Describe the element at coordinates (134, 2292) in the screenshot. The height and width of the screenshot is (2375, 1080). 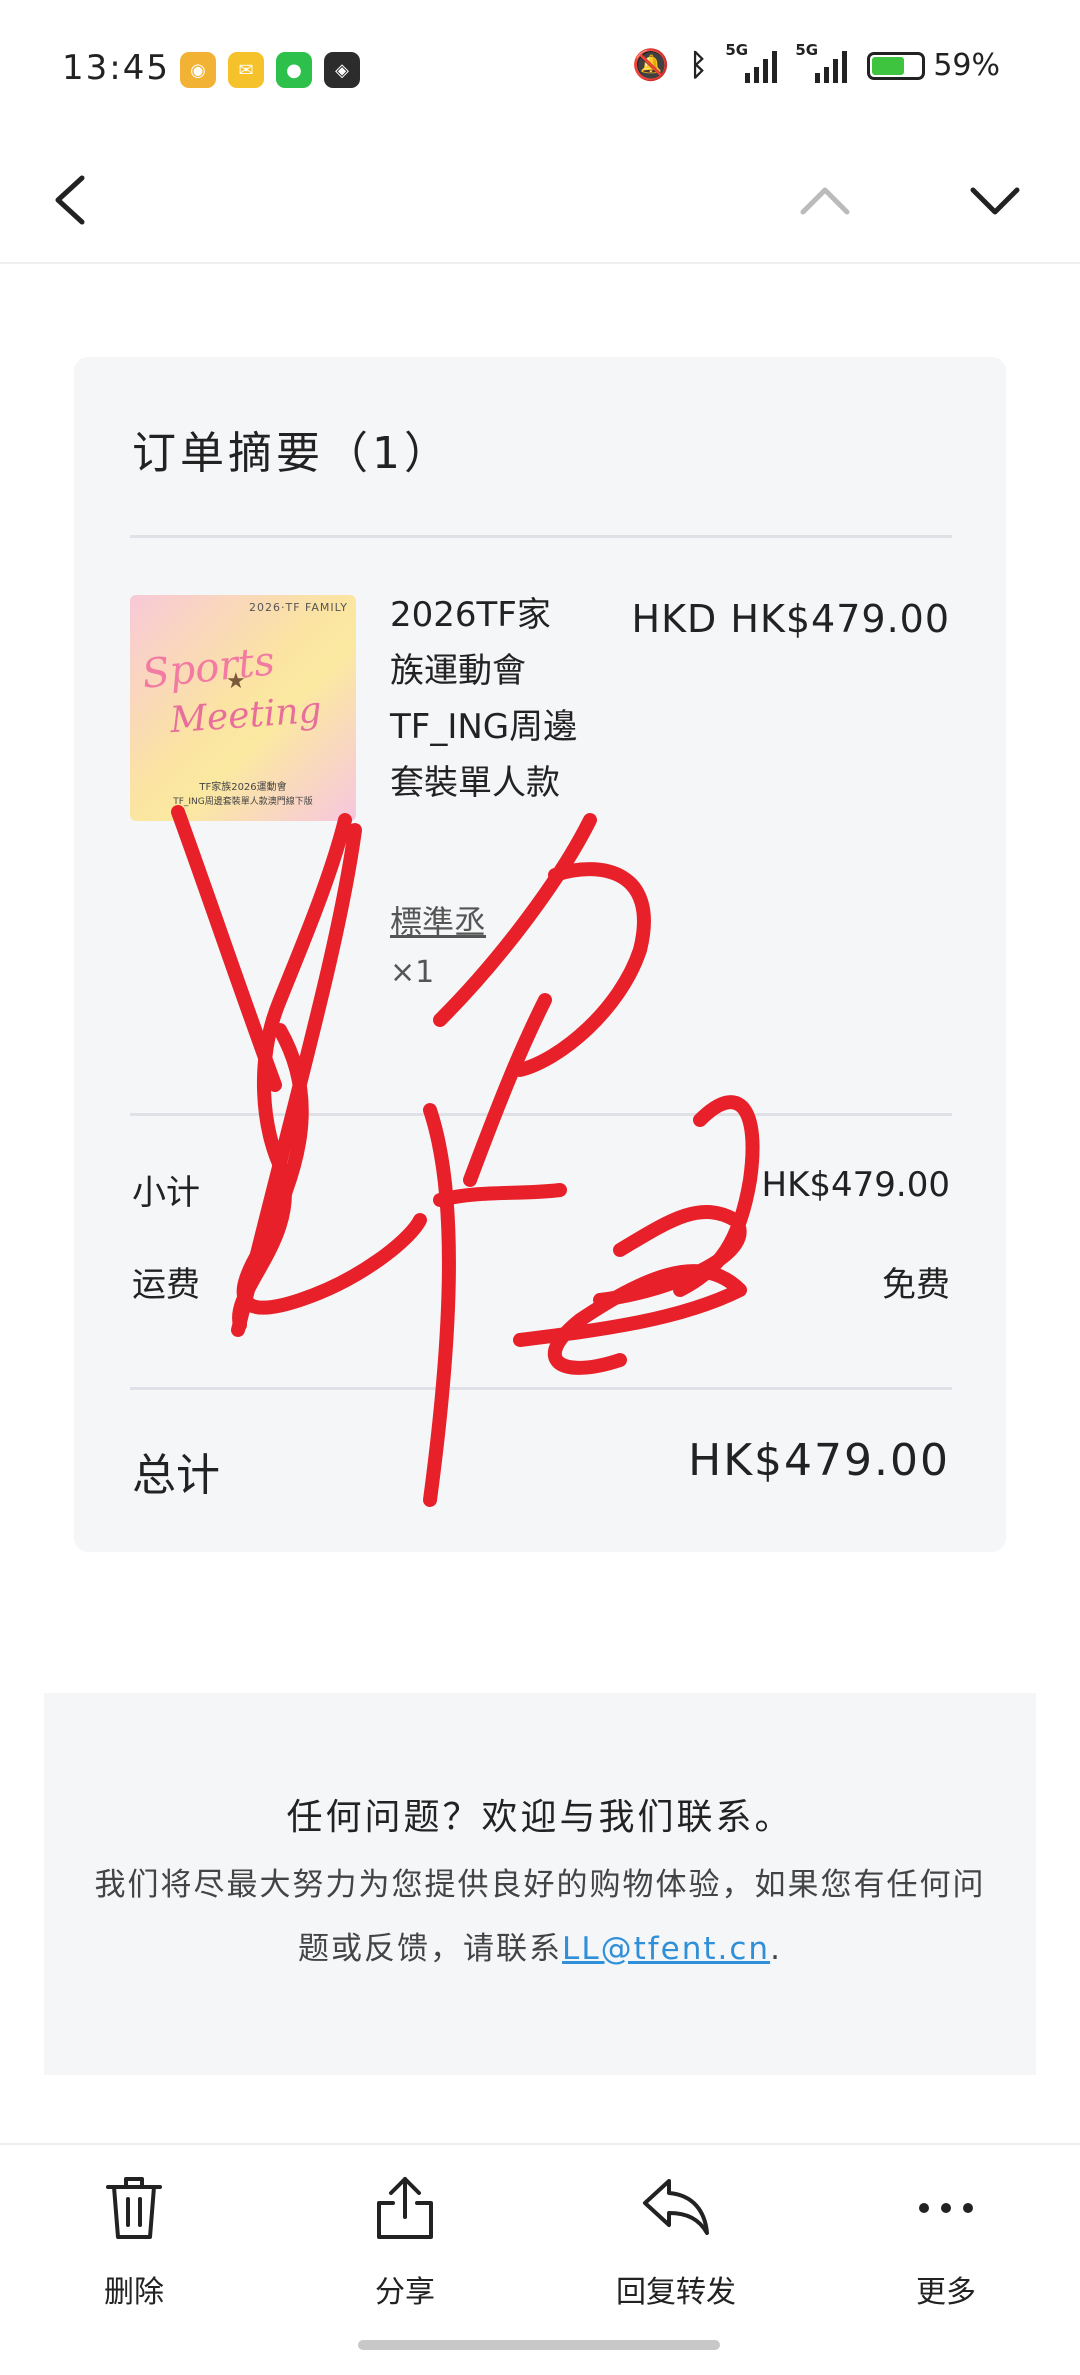
I see `delete-label: 删除` at that location.